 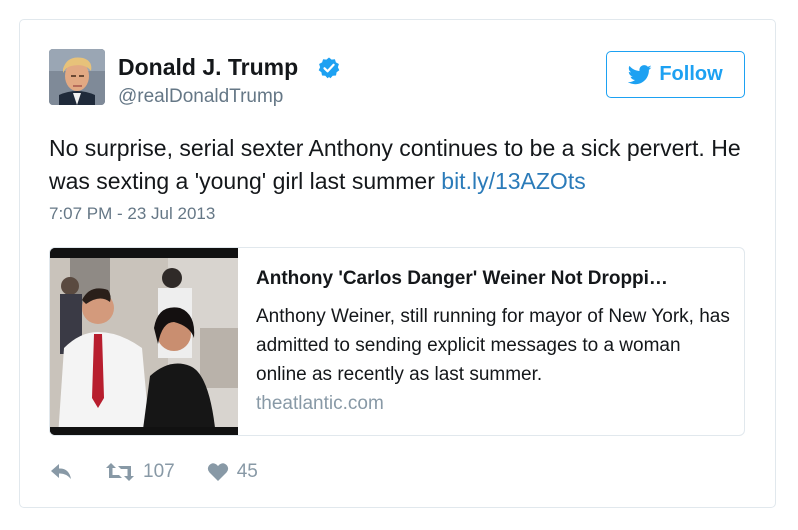 What do you see at coordinates (200, 97) in the screenshot?
I see `author-handle: @realDonaldTrump` at bounding box center [200, 97].